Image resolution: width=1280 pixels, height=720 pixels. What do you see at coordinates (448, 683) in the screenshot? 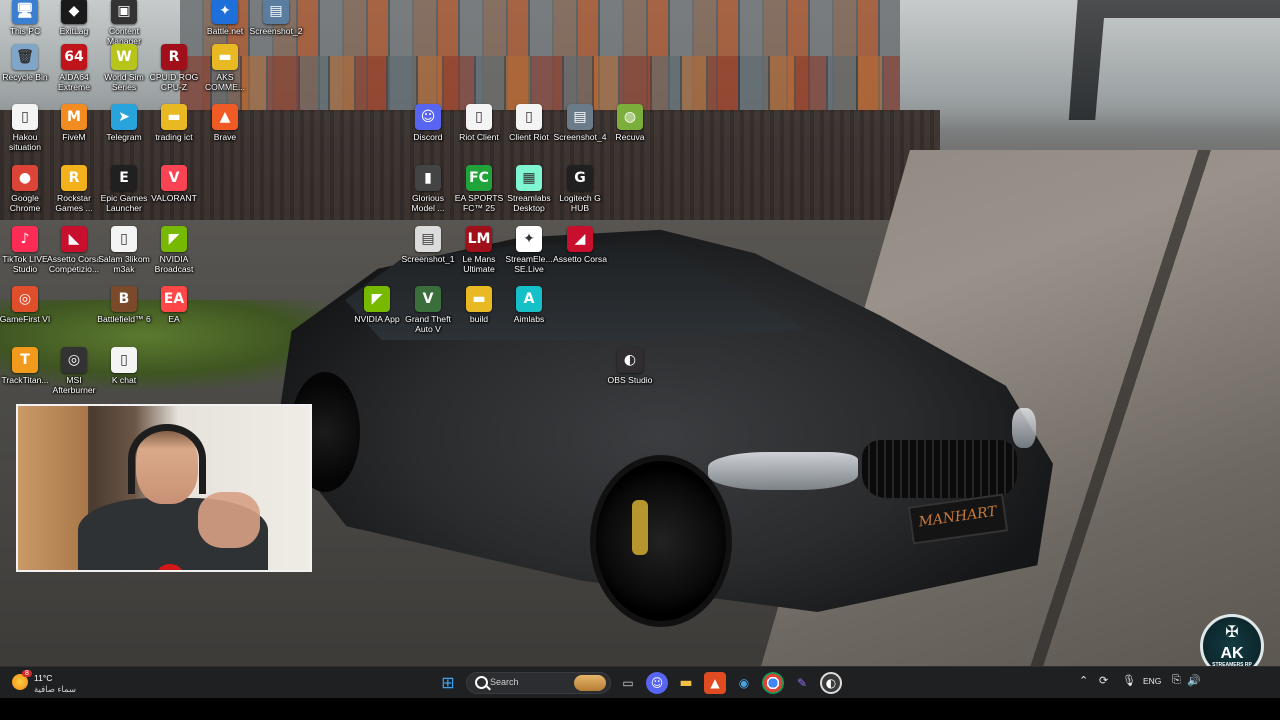
I see `start-button: ⊞` at bounding box center [448, 683].